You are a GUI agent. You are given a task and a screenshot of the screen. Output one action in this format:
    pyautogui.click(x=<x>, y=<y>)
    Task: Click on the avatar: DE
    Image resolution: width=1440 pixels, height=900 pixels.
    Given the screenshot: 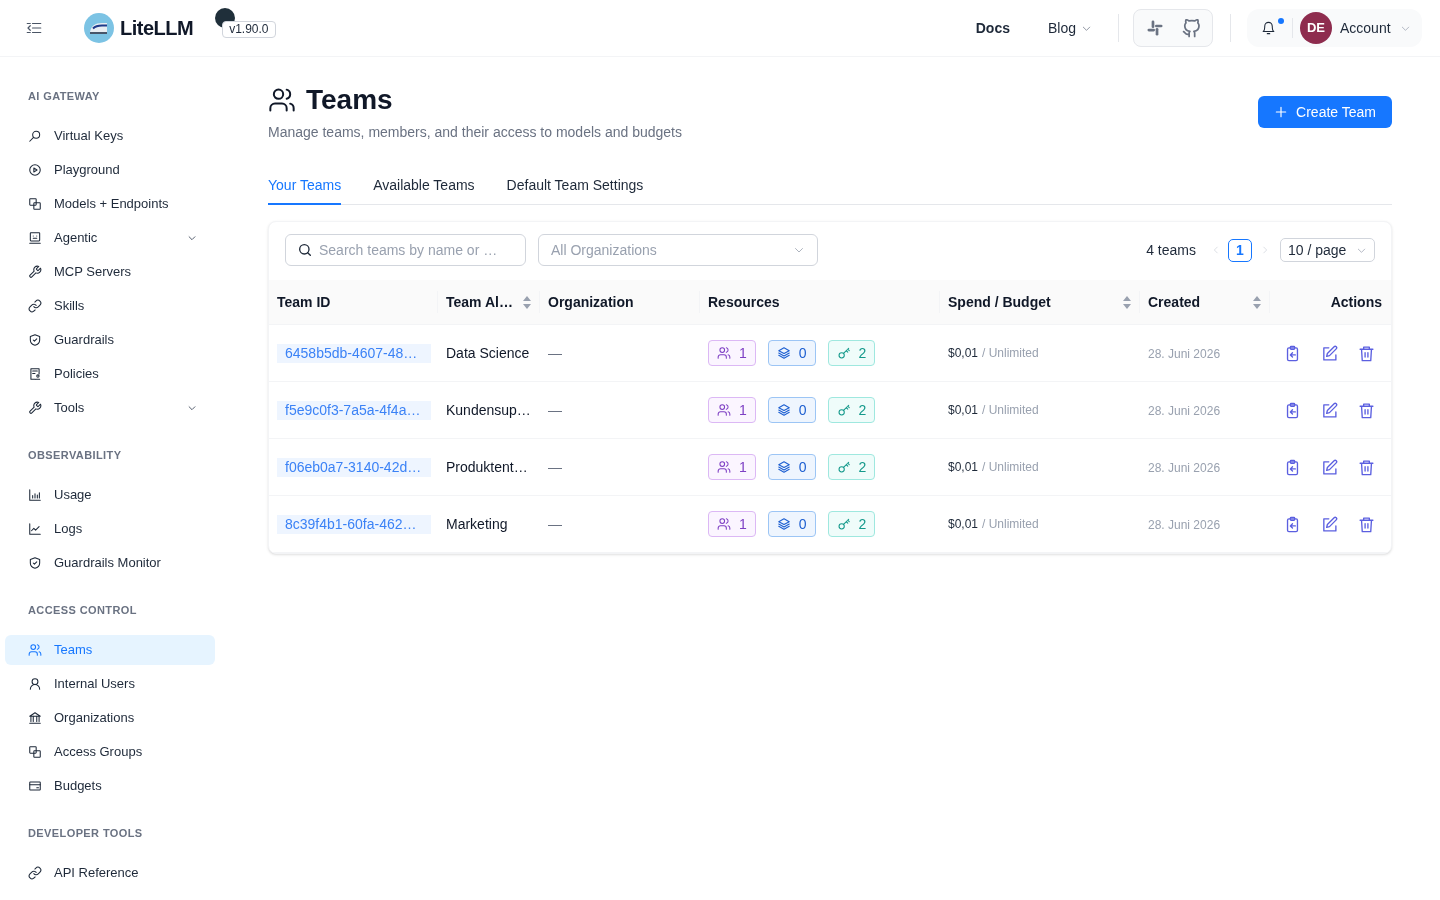 What is the action you would take?
    pyautogui.click(x=1316, y=28)
    